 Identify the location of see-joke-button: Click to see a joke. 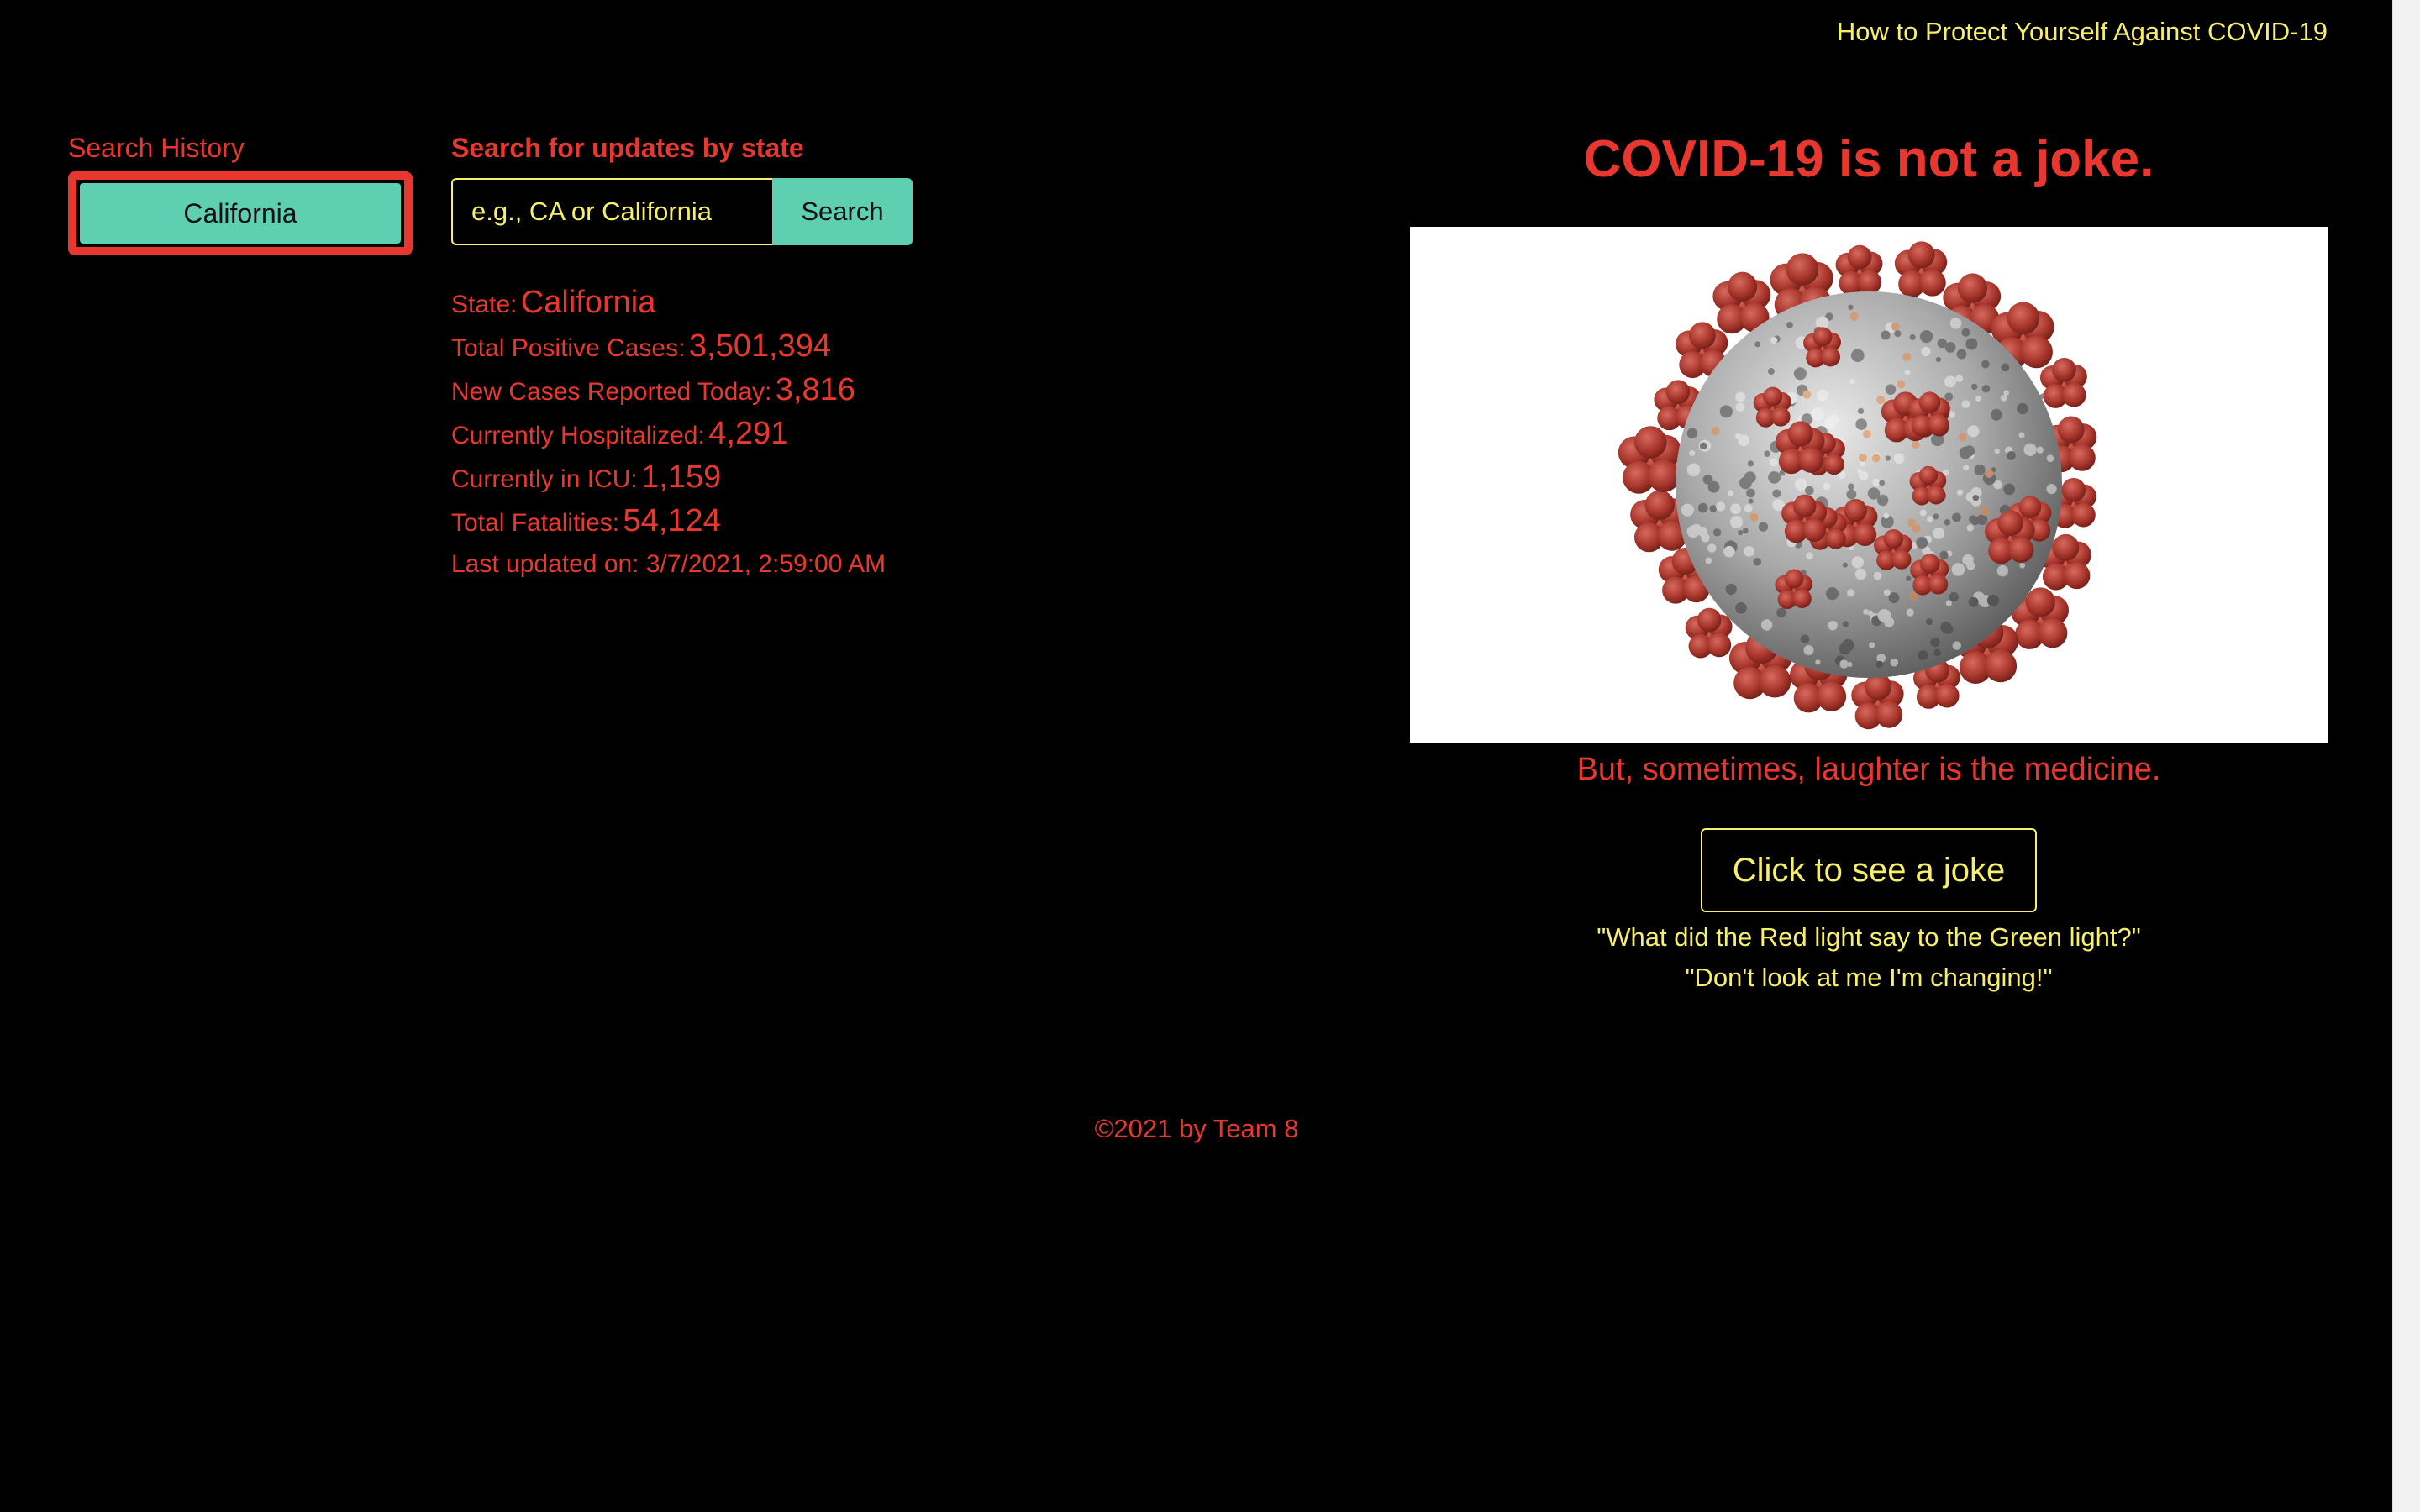
(1869, 870).